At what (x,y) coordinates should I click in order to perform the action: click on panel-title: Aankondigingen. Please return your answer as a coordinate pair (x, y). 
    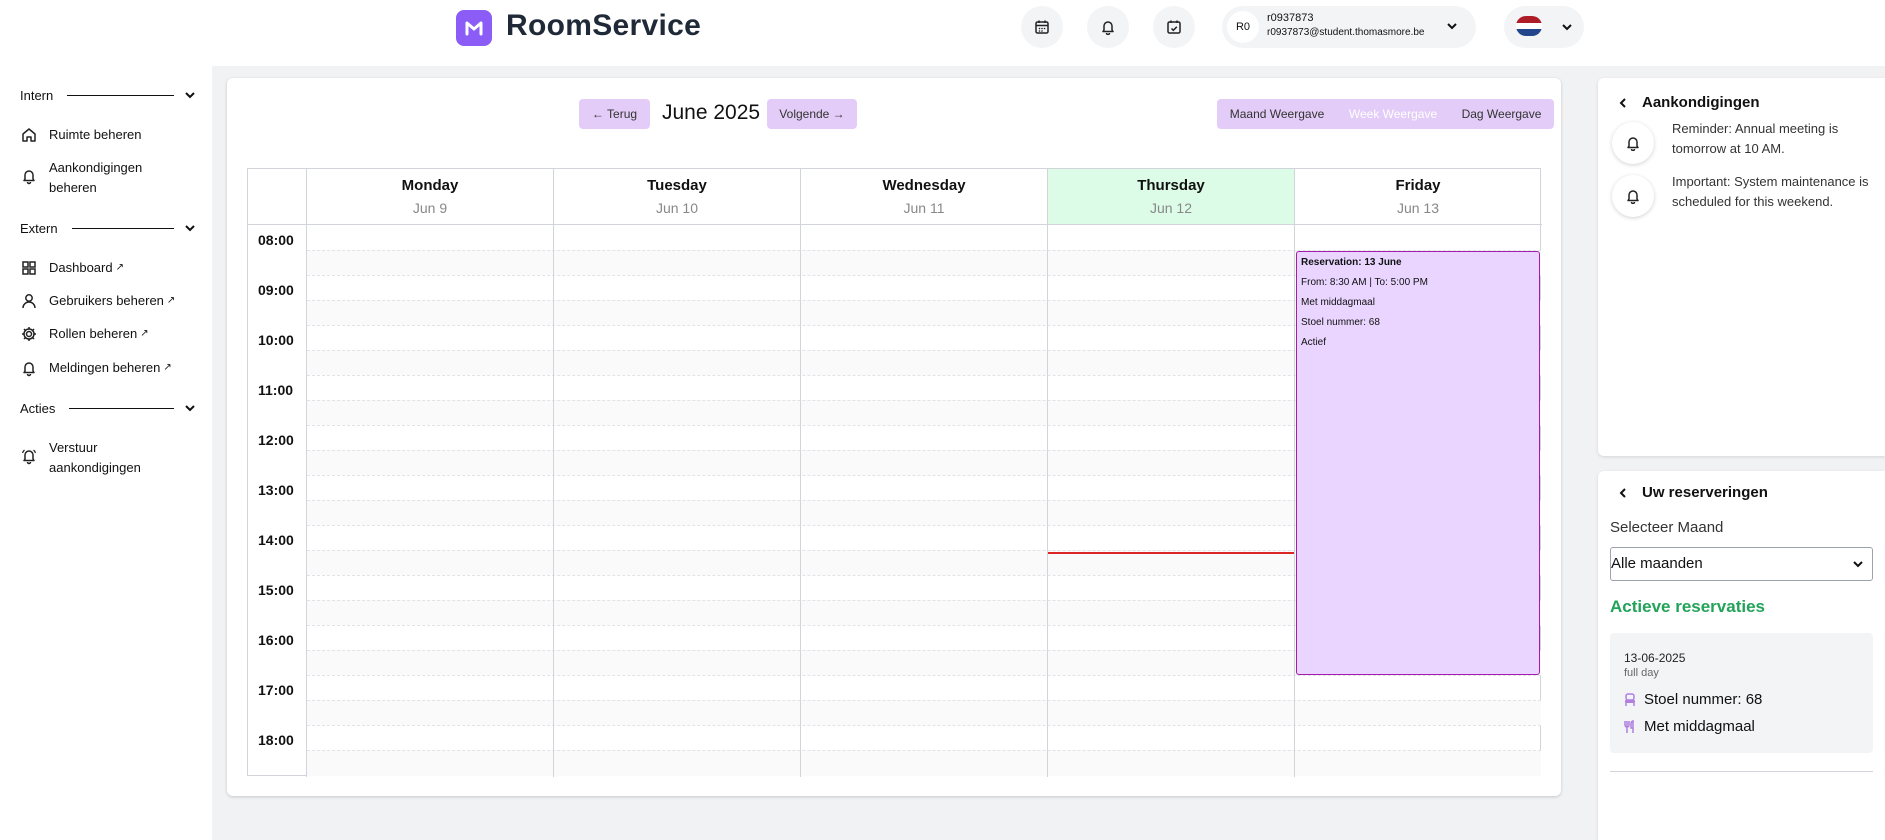
    Looking at the image, I should click on (1701, 102).